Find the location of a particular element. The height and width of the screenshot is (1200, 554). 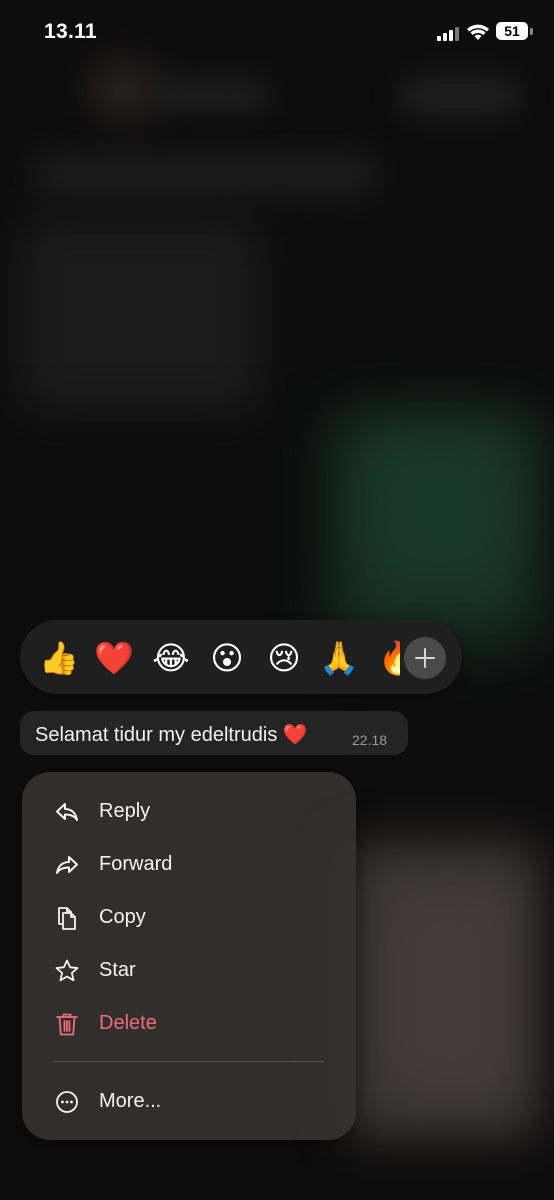

reply-menu-item: Reply is located at coordinates (189, 811).